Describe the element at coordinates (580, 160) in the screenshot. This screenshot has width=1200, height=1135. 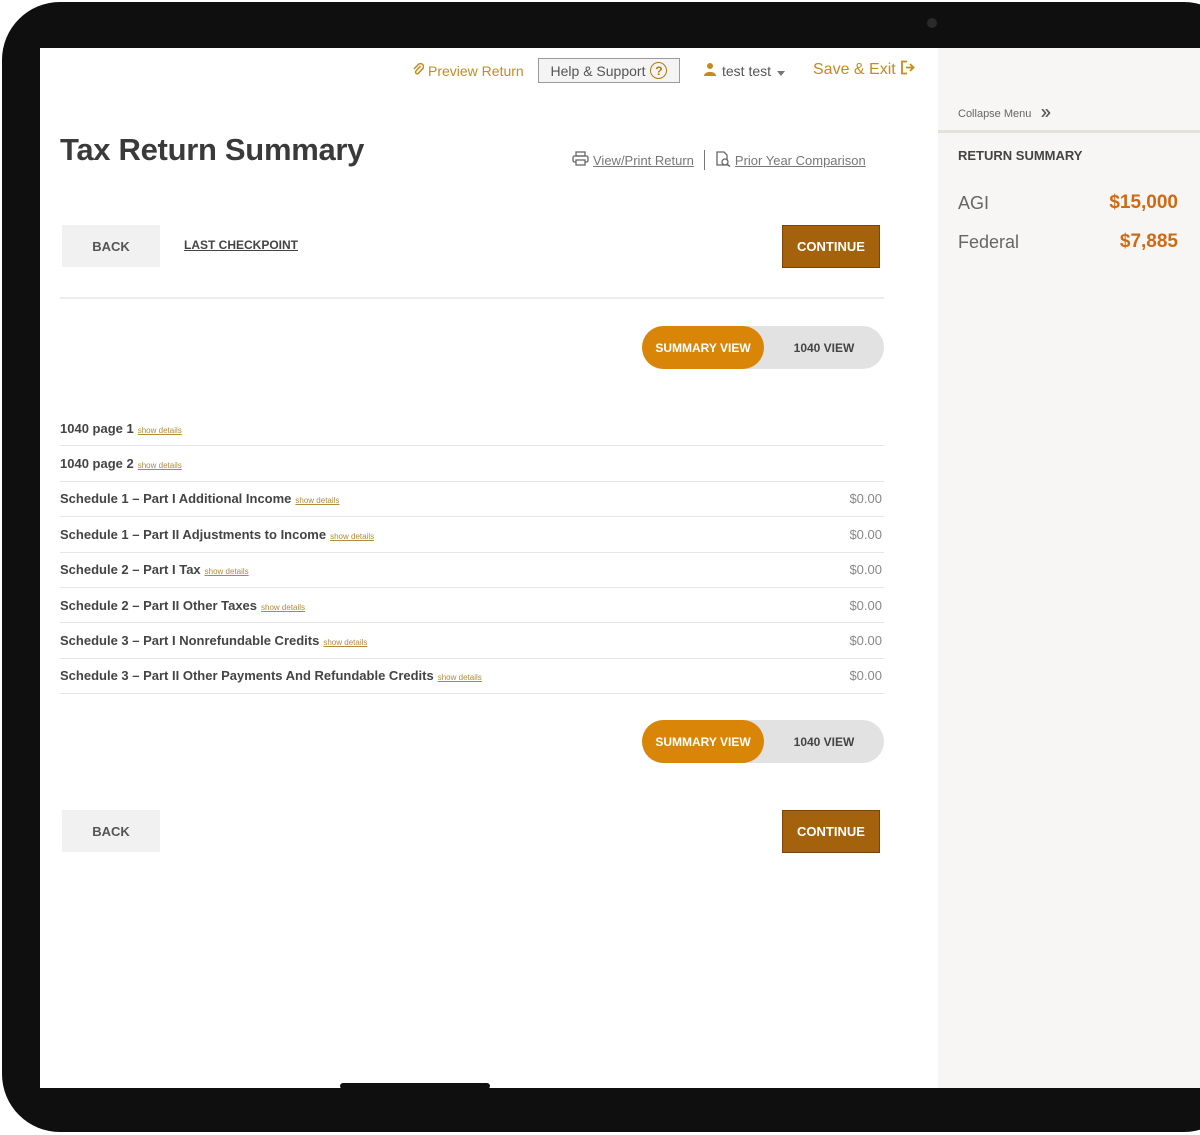
I see `printer-icon` at that location.